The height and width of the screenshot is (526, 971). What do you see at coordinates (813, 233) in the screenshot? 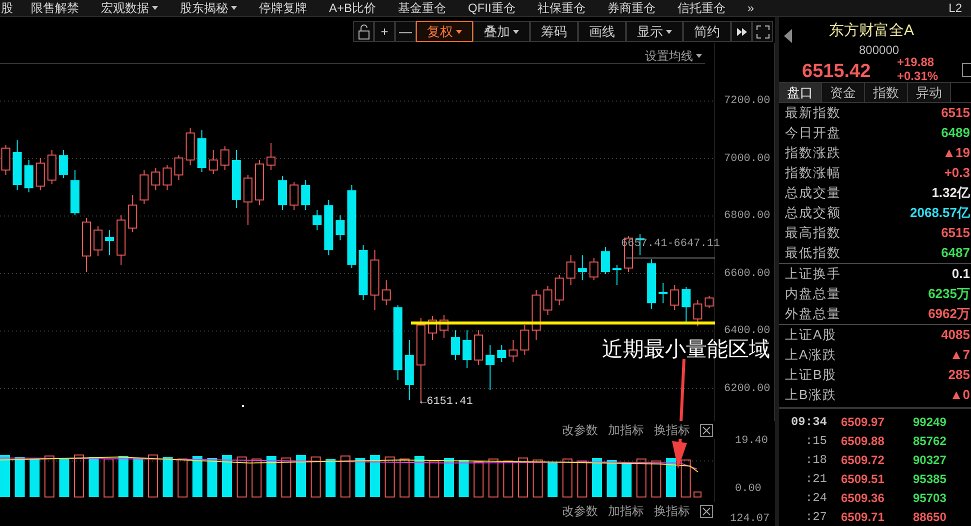
I see `stat-label: 最高指数` at bounding box center [813, 233].